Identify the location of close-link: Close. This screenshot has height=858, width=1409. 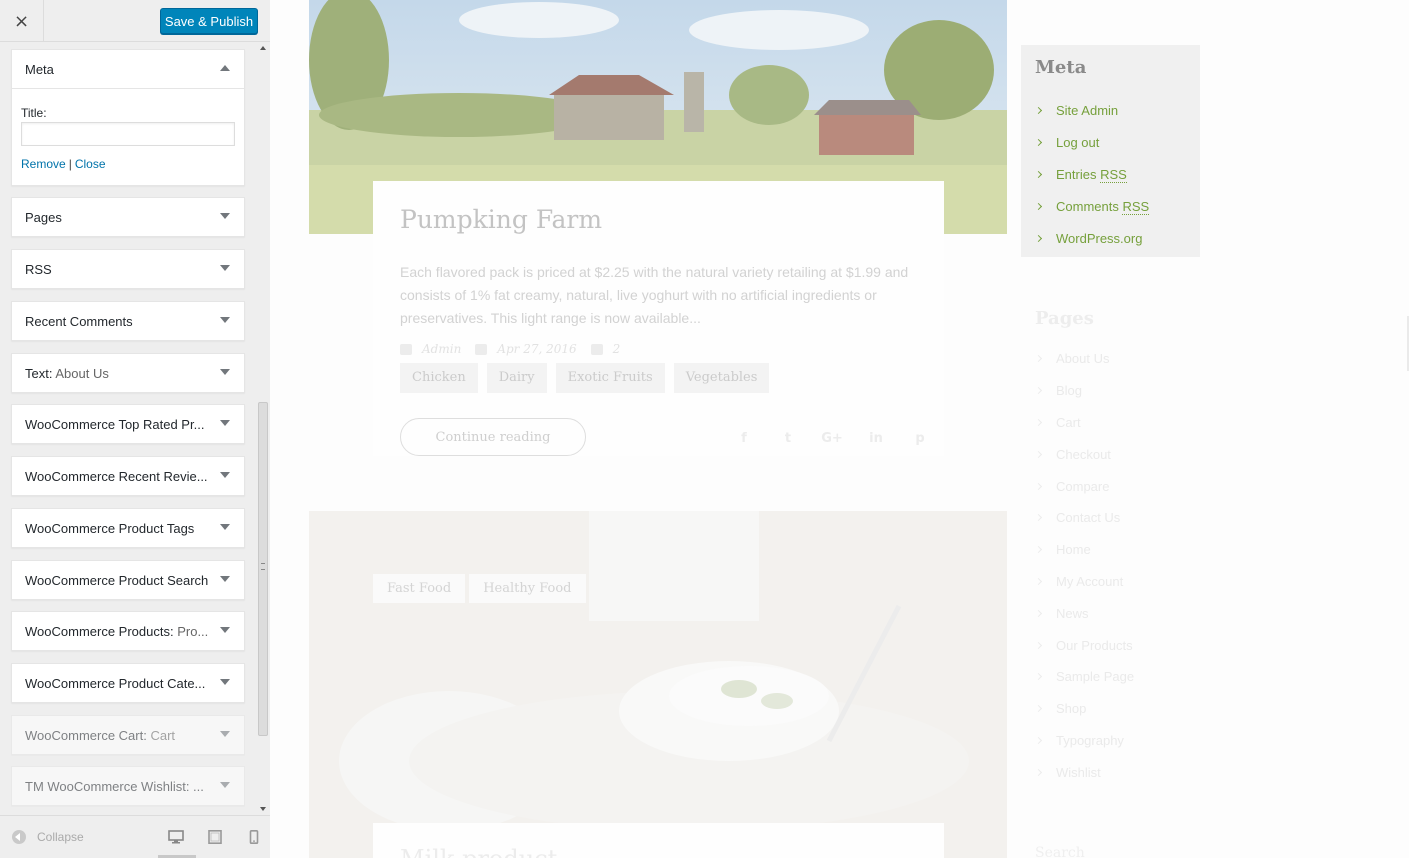
(90, 164).